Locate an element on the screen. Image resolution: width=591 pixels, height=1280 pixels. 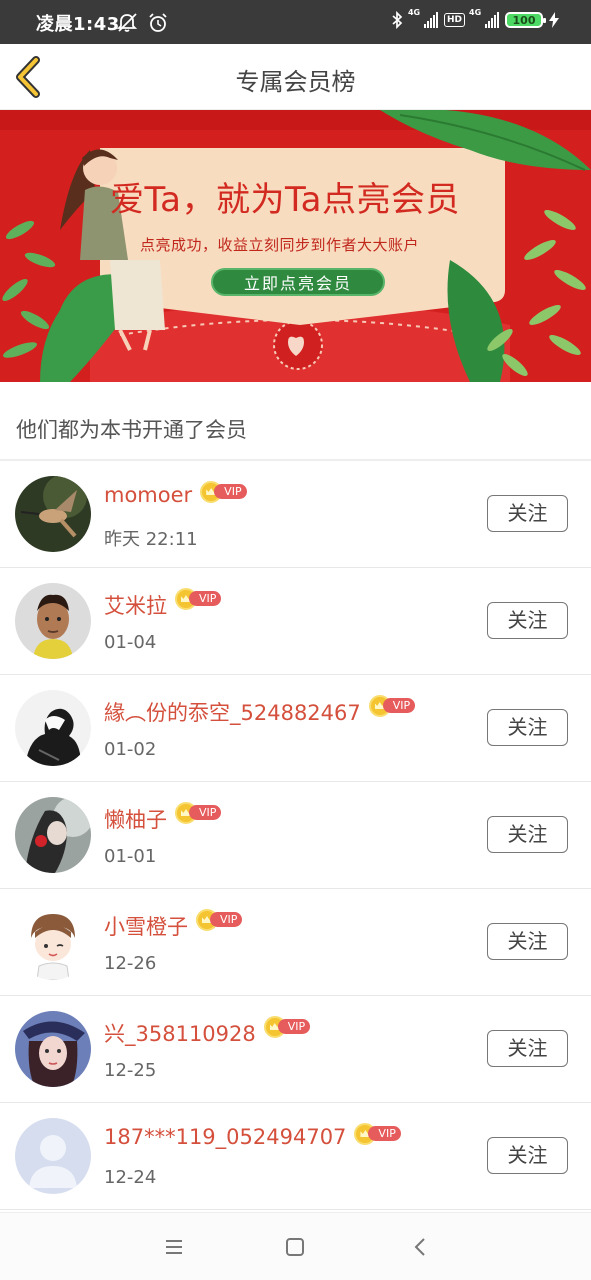
system-nav-bar is located at coordinates (295, 1246).